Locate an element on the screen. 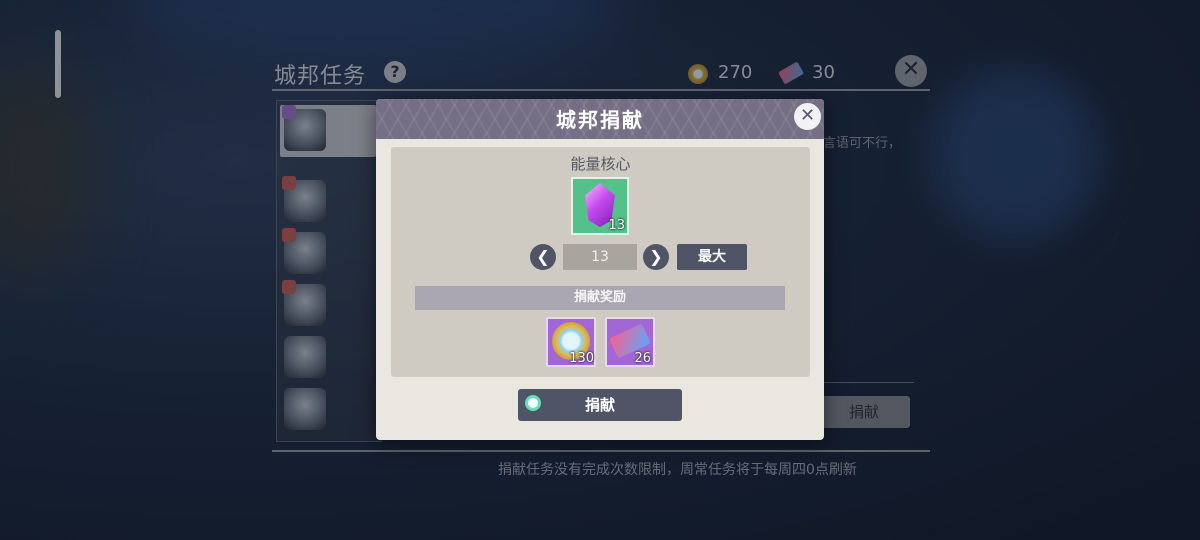 The image size is (1200, 540). reward-count: 26 is located at coordinates (642, 358).